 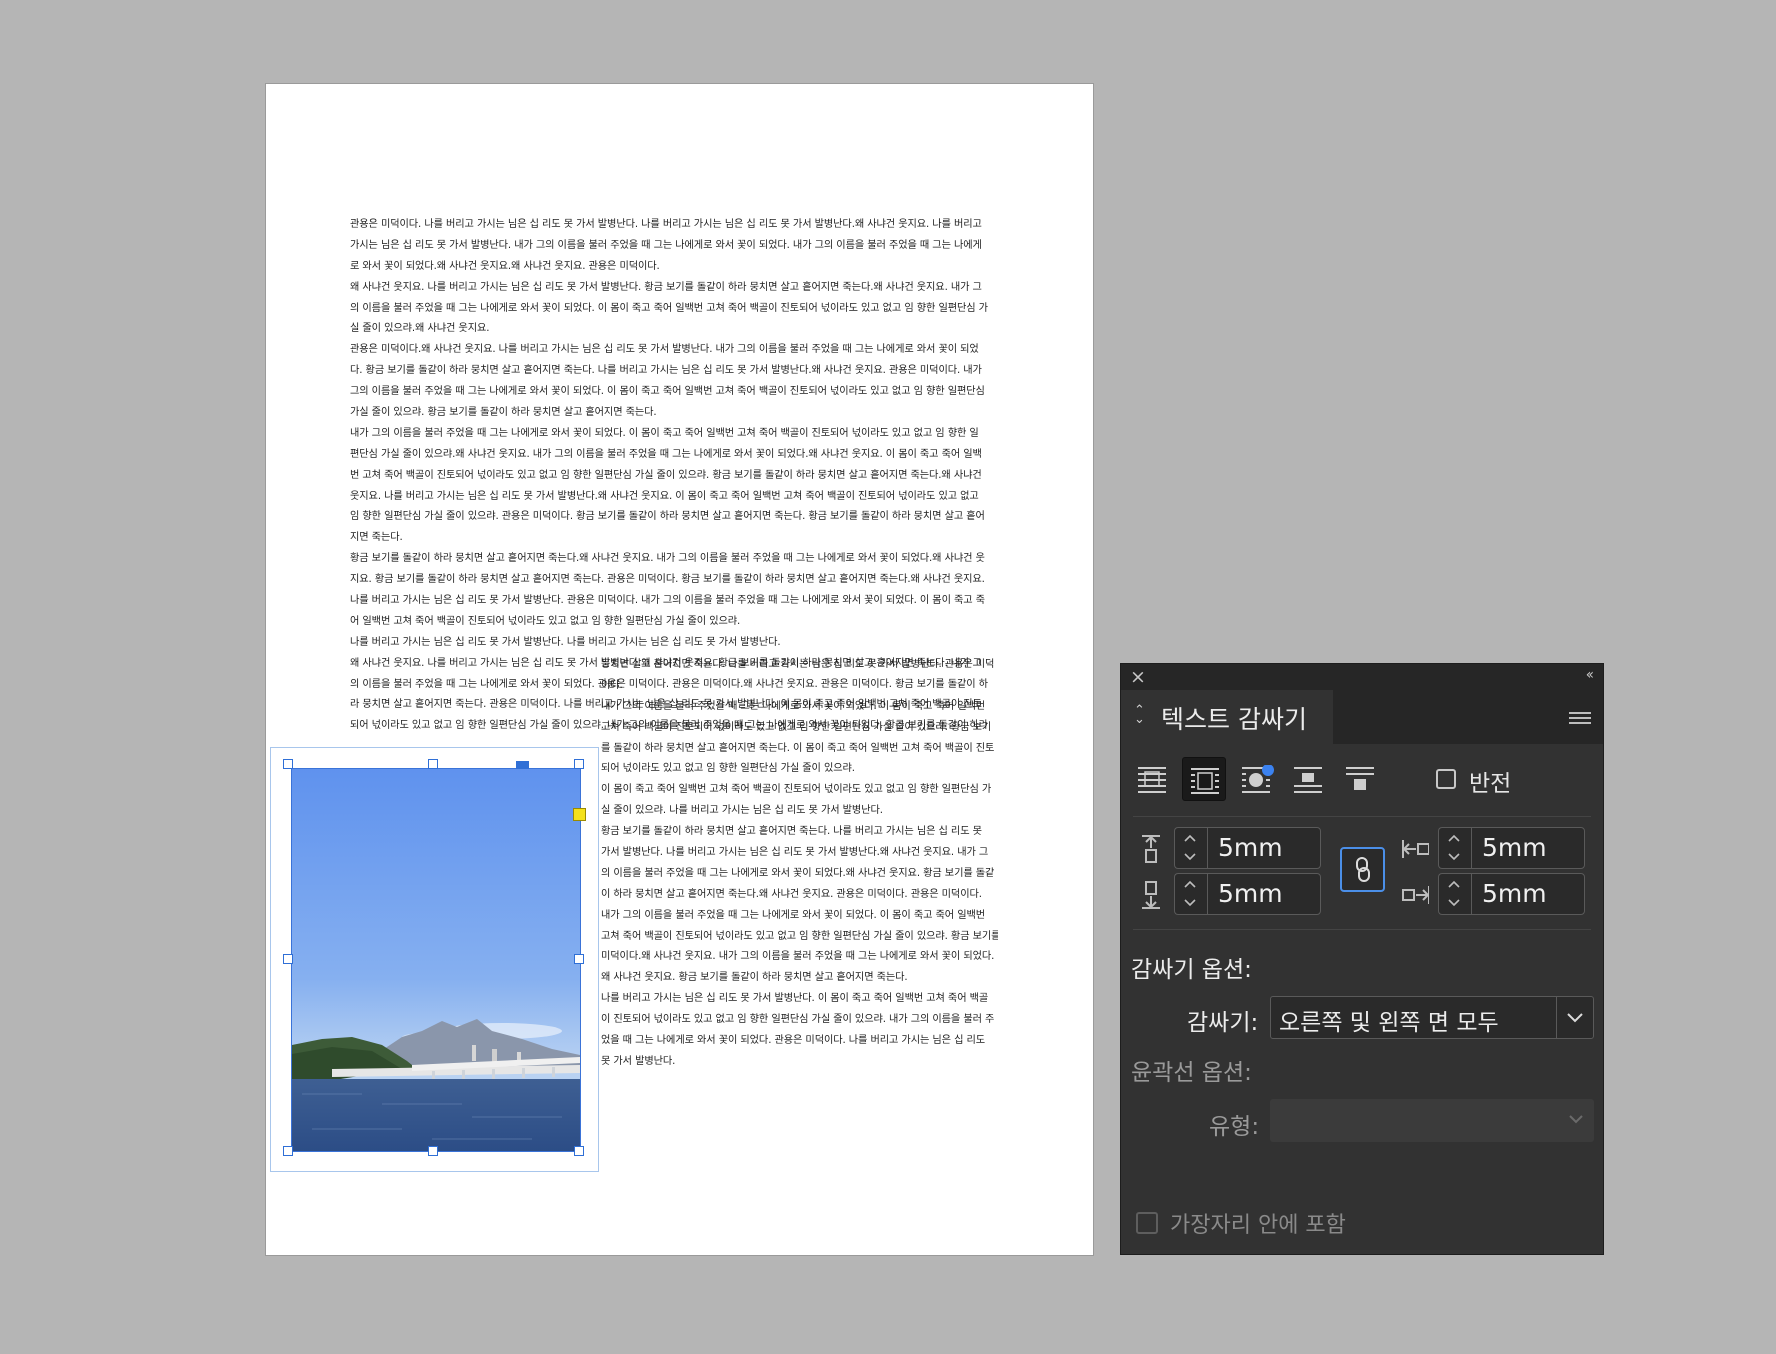 I want to click on panel-menu-icon, so click(x=1580, y=718).